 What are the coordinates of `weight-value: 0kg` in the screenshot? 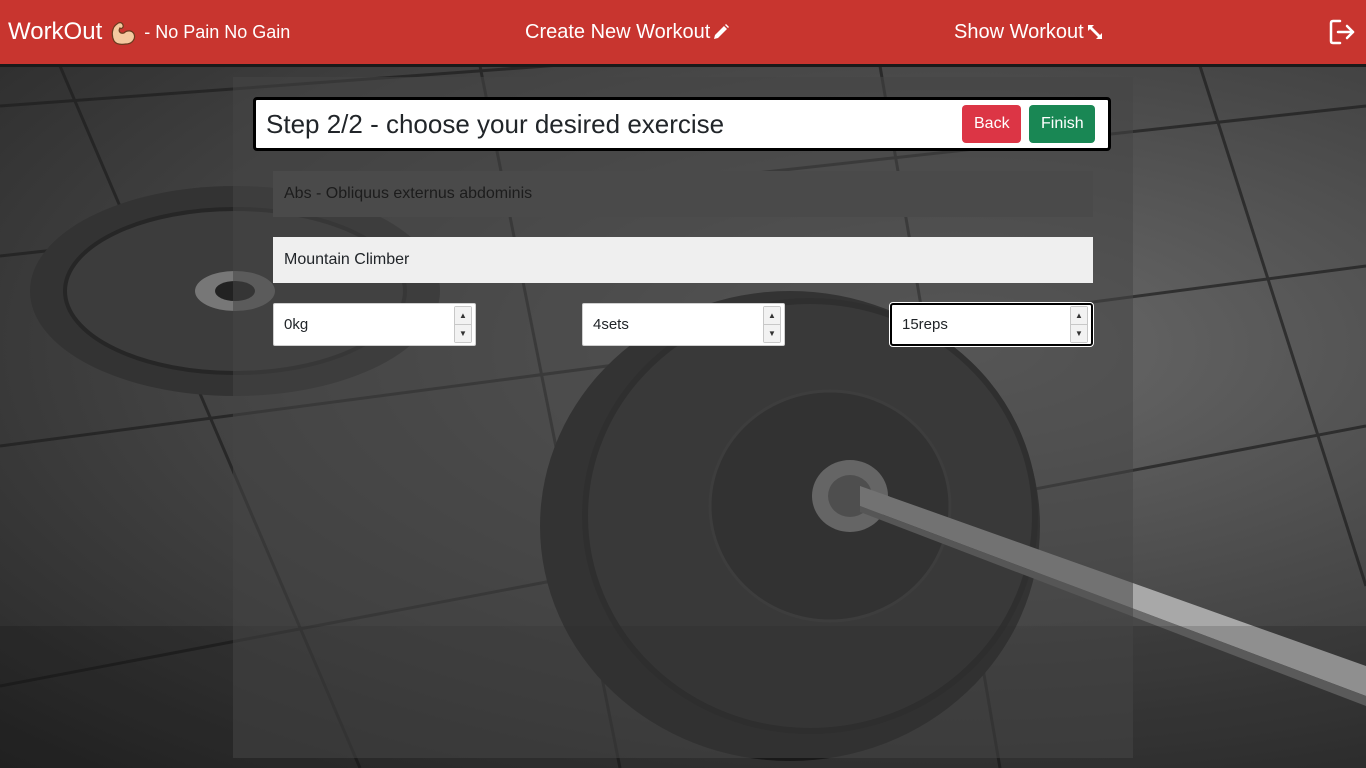 It's located at (296, 324).